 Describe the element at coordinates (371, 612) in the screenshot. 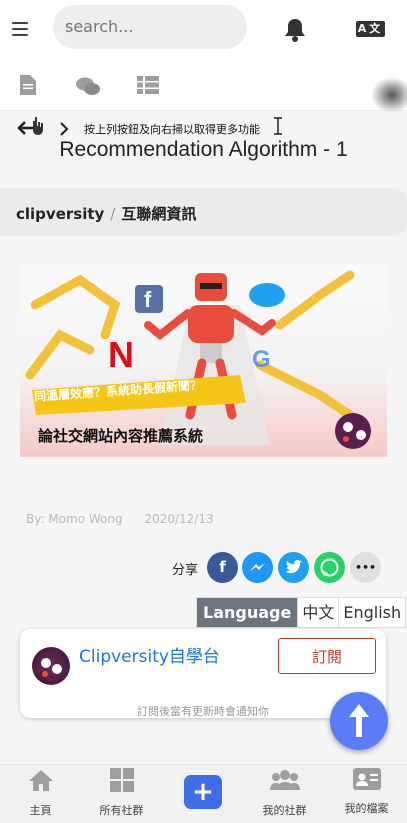

I see `language-option-english: English` at that location.